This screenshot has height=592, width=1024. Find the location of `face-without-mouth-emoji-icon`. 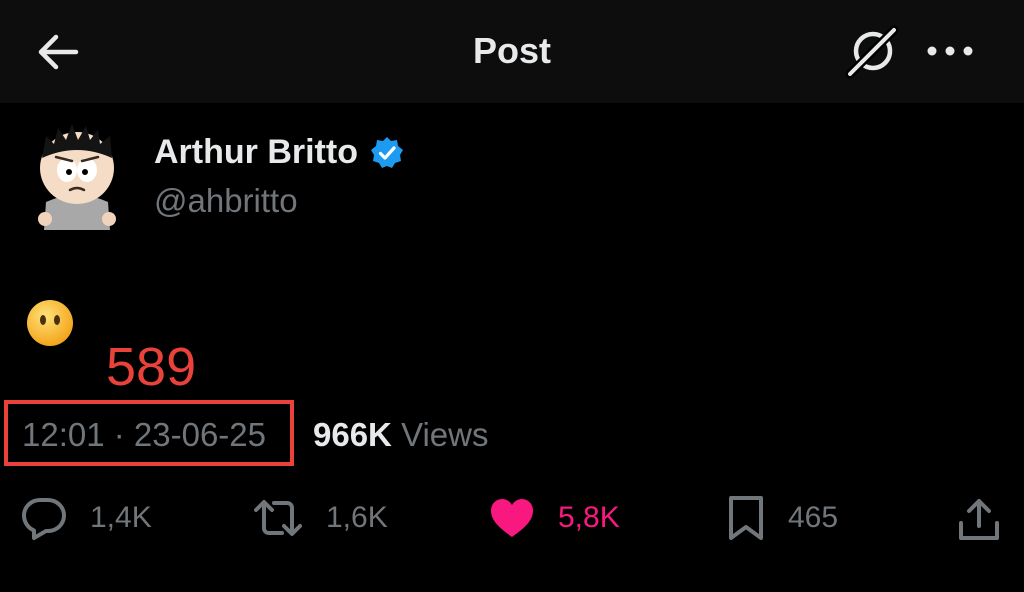

face-without-mouth-emoji-icon is located at coordinates (50, 323).